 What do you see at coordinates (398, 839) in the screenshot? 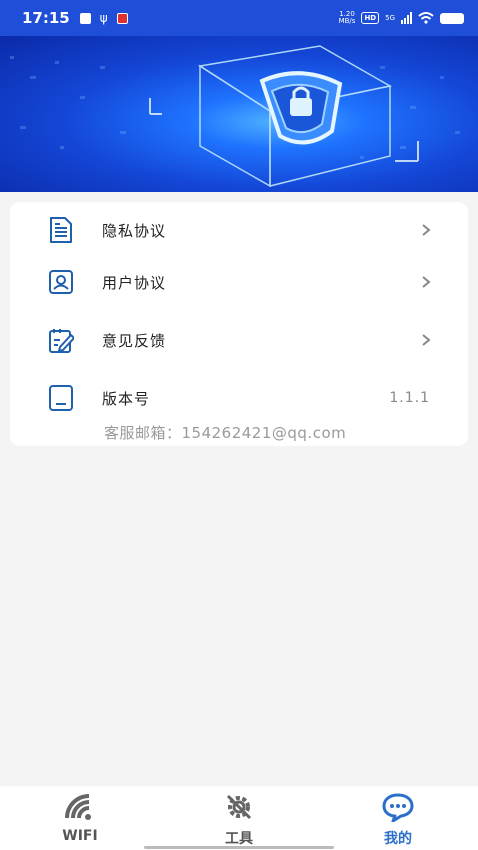
I see `nav-tab-label: 我的` at bounding box center [398, 839].